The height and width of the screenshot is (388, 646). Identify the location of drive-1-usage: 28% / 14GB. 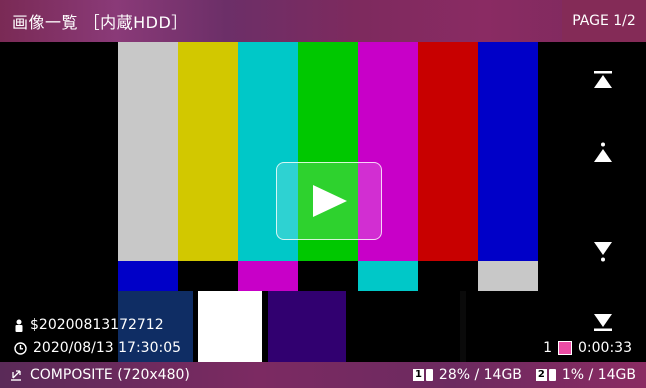
(480, 375).